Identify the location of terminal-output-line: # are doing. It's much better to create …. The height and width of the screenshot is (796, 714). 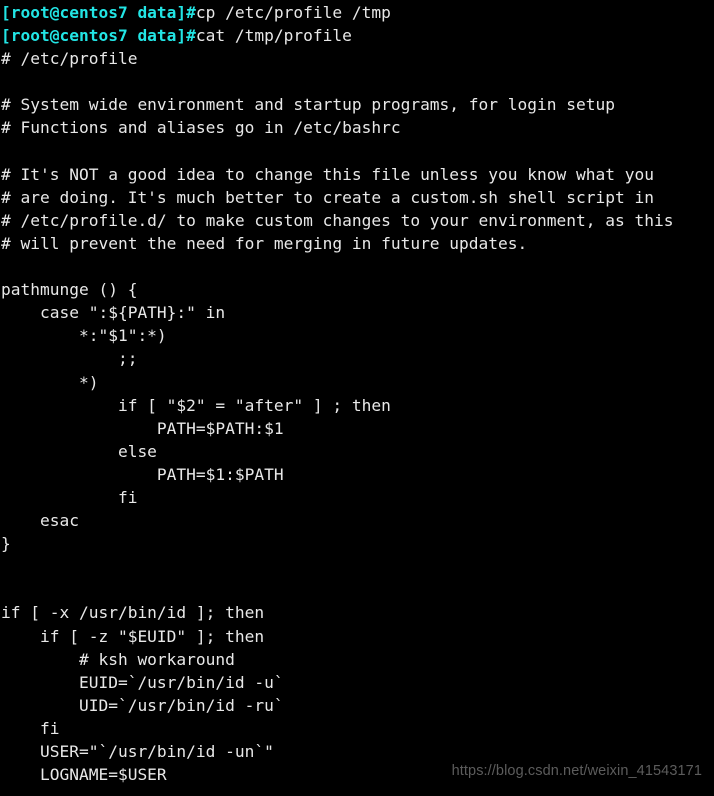
(327, 197).